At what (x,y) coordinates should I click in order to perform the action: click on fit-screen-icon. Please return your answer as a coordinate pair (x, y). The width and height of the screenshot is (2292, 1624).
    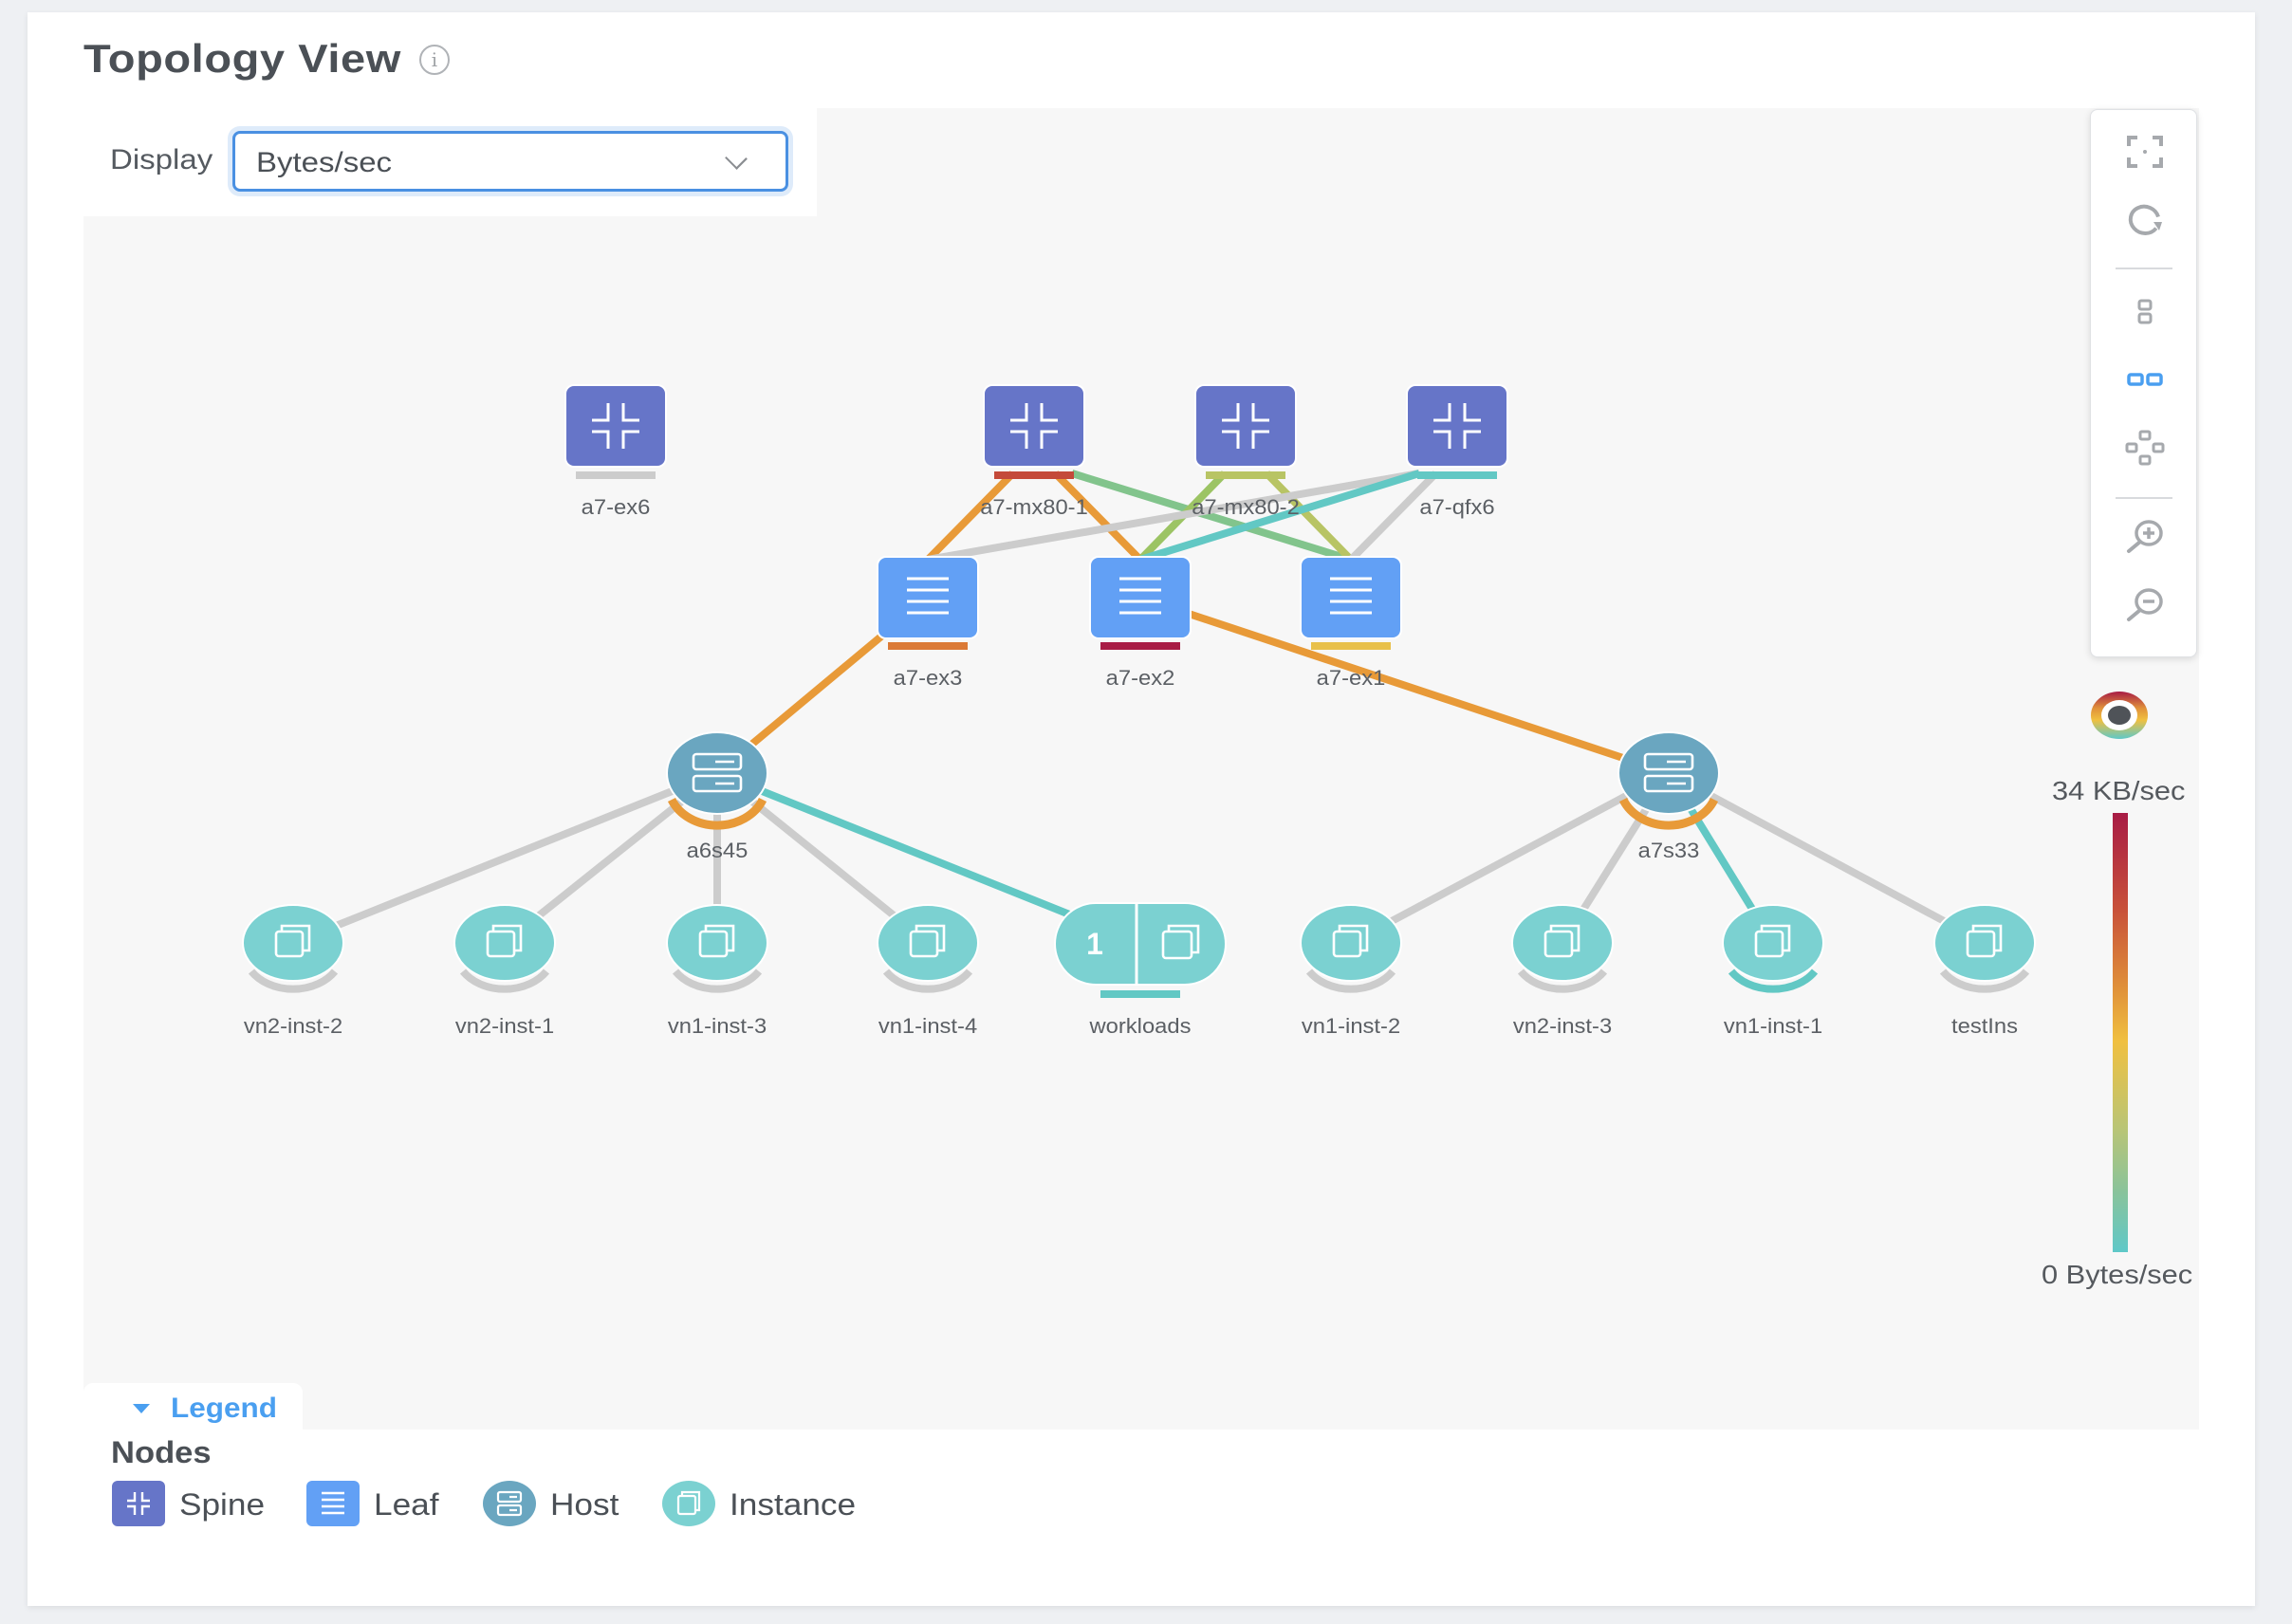
    Looking at the image, I should click on (2145, 152).